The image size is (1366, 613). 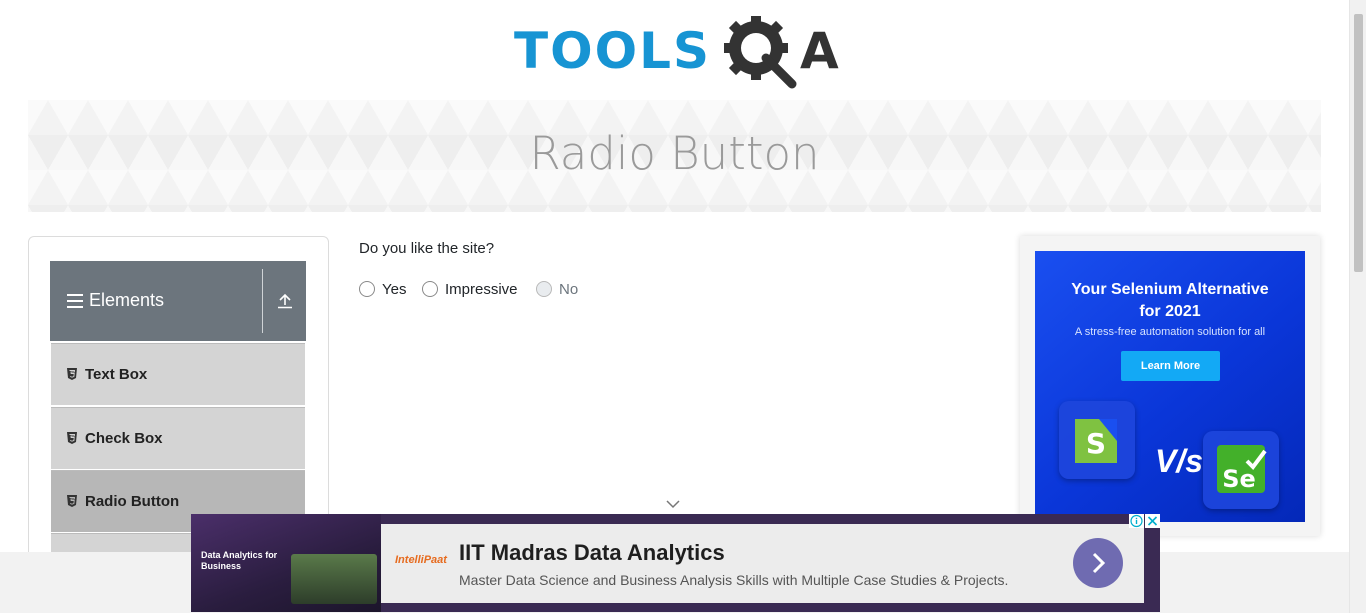 What do you see at coordinates (612, 51) in the screenshot?
I see `logo-text: TOOLS` at bounding box center [612, 51].